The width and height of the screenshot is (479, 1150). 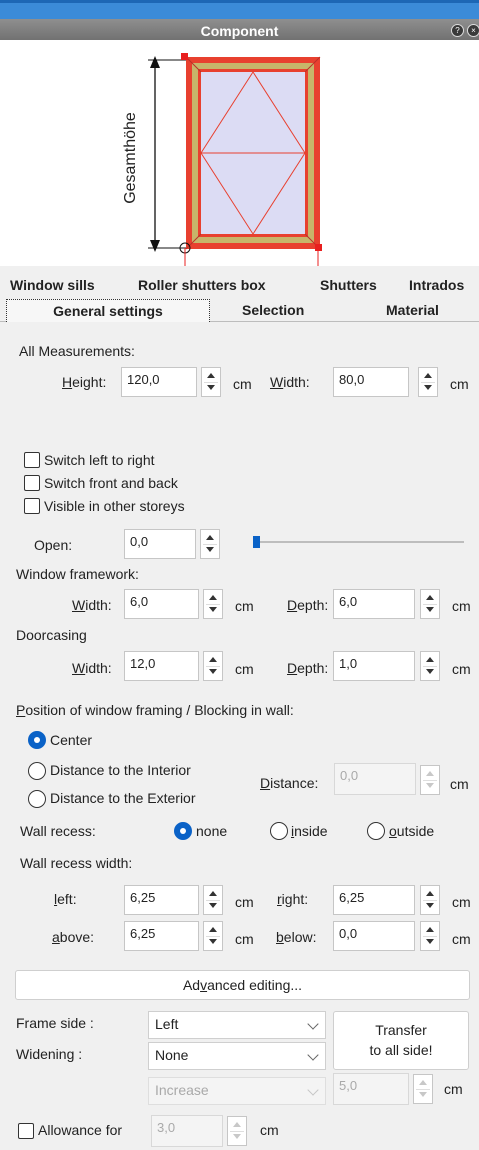 I want to click on recess-right-unit: cm, so click(x=461, y=902).